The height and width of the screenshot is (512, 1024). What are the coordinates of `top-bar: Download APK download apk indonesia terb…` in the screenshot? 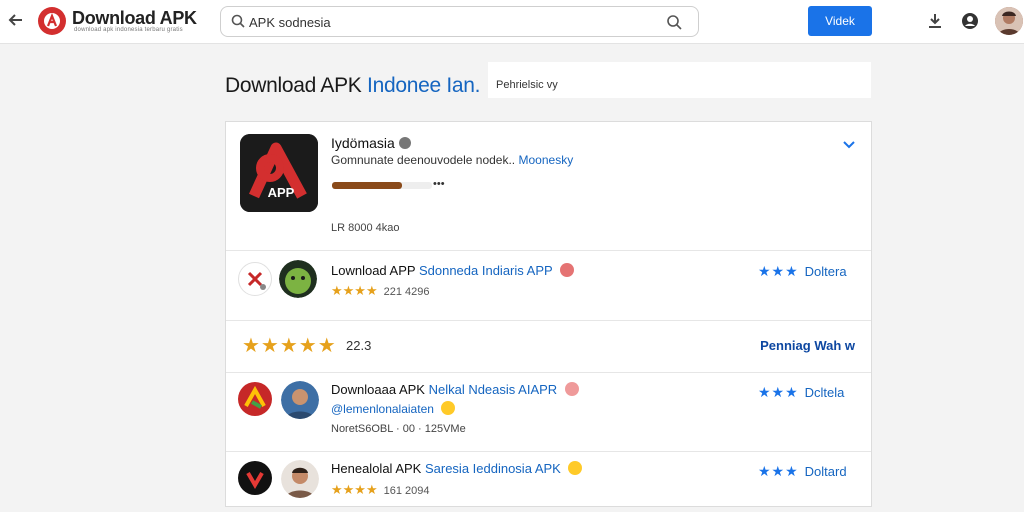 It's located at (512, 22).